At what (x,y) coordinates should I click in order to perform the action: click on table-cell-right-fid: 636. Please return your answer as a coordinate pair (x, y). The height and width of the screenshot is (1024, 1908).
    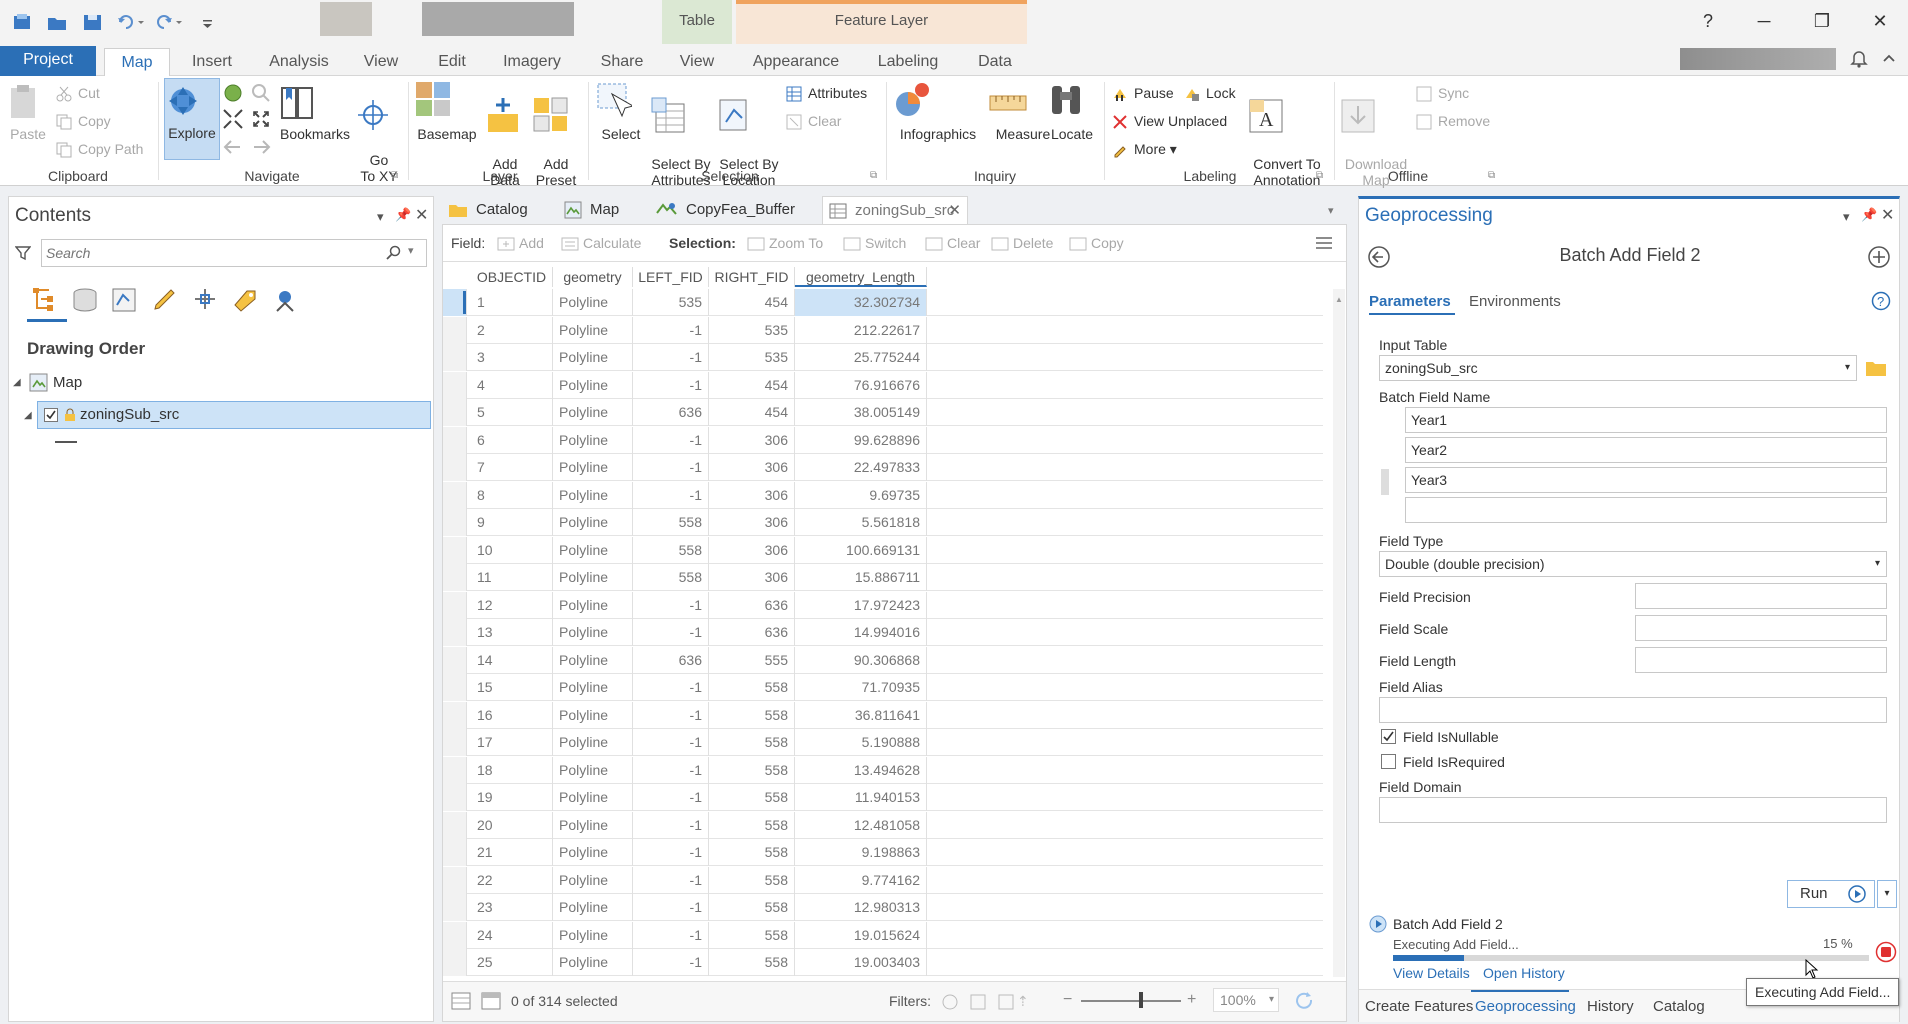
    Looking at the image, I should click on (752, 632).